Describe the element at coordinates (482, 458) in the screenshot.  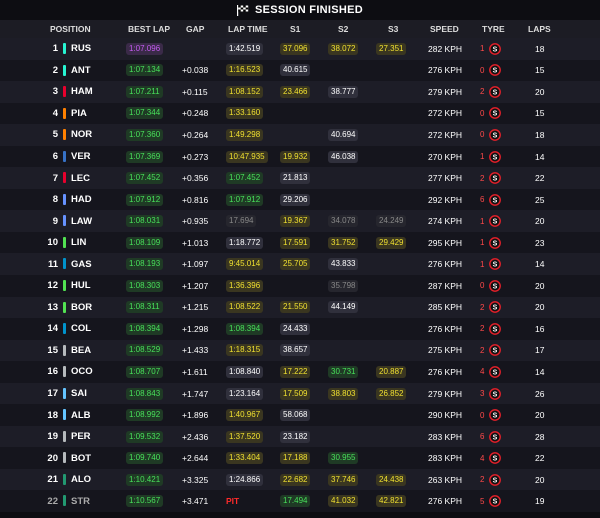
I see `tyre-laps: 4` at that location.